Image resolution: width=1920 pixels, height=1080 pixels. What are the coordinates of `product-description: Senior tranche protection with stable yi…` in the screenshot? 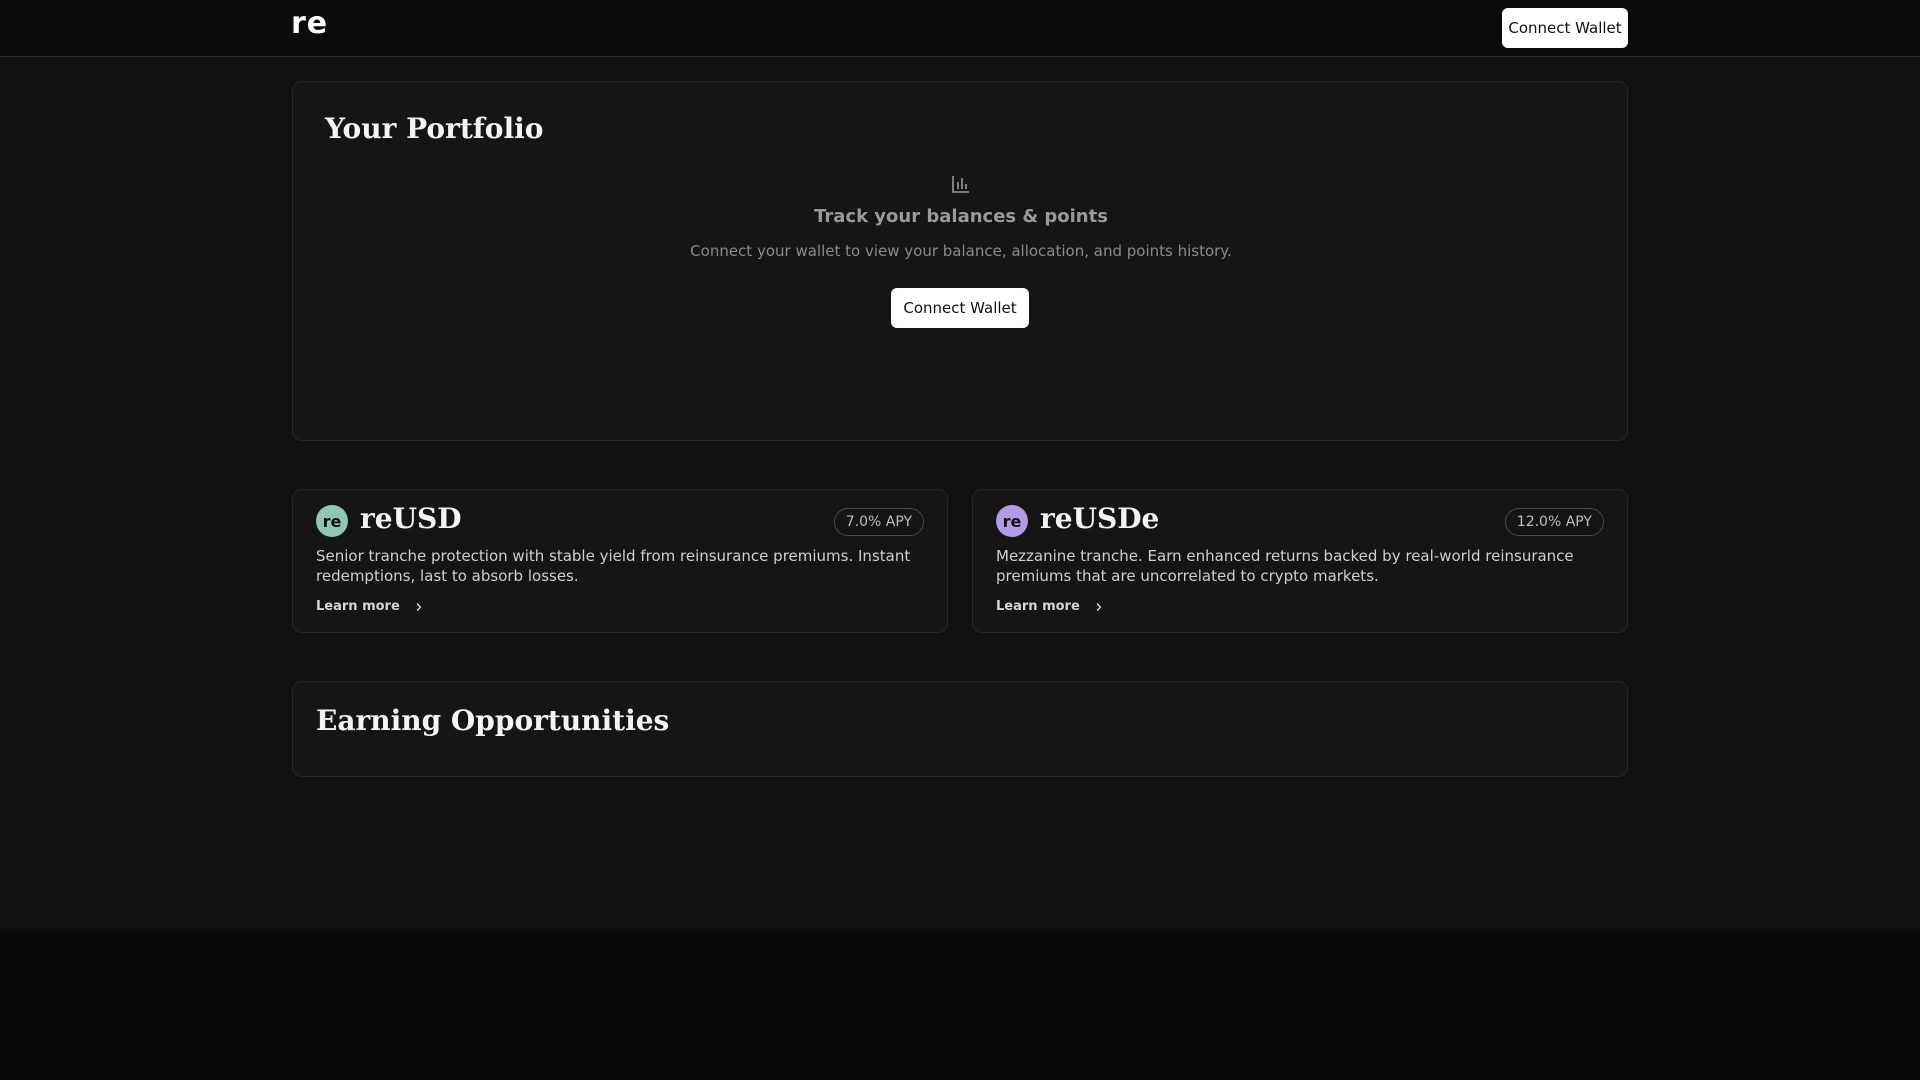 It's located at (613, 566).